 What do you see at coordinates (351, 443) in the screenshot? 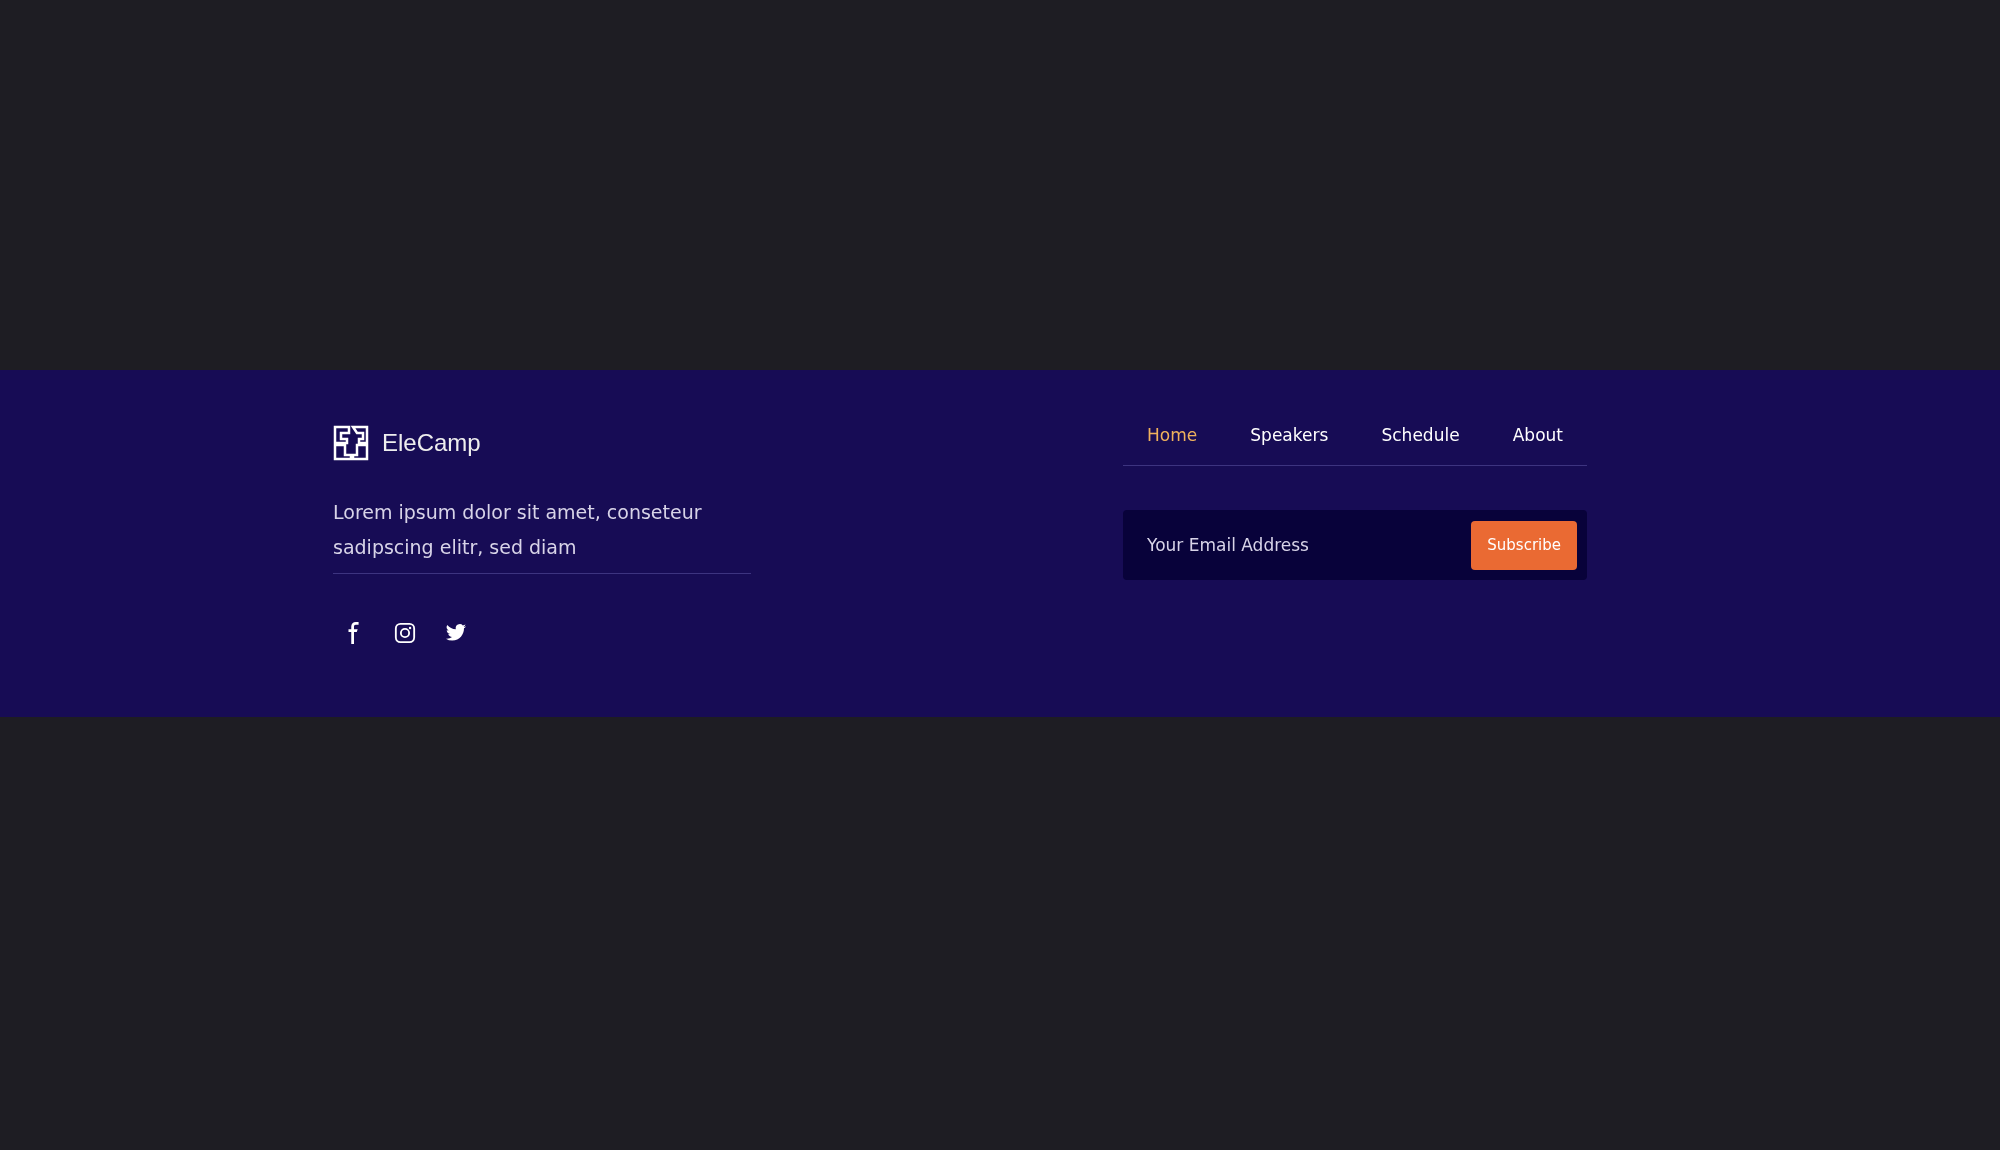
I see `logo-icon` at bounding box center [351, 443].